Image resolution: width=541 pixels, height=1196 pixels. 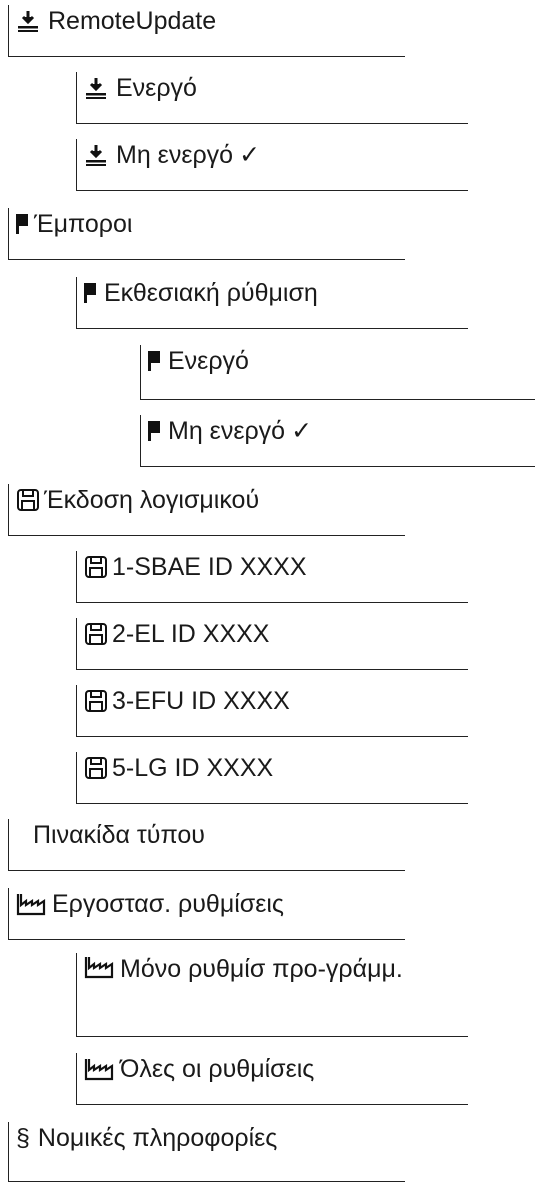 What do you see at coordinates (83, 224) in the screenshot?
I see `menu-item-label: Έμποροι` at bounding box center [83, 224].